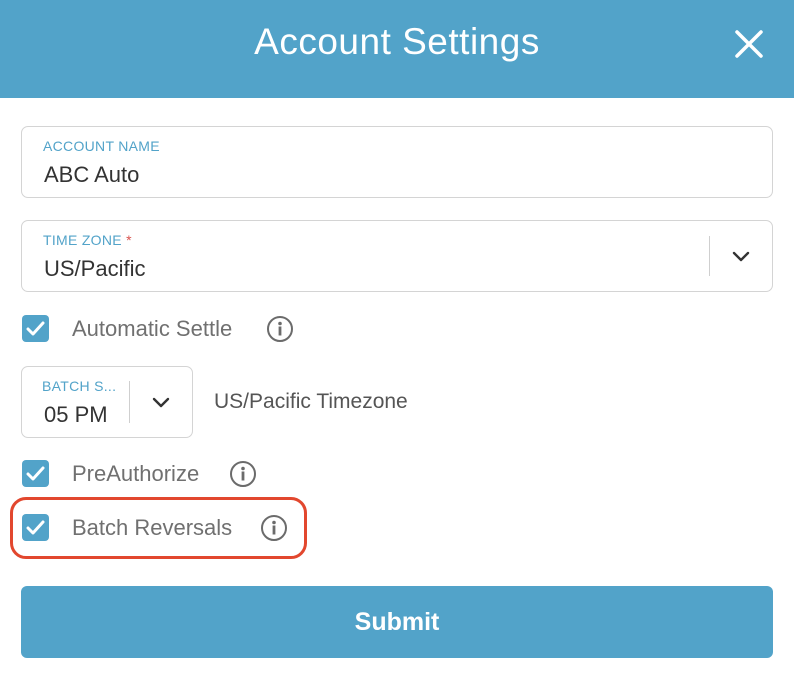 This screenshot has width=794, height=698. I want to click on batch-settle-time-select: BATCH S... 05 PM, so click(107, 402).